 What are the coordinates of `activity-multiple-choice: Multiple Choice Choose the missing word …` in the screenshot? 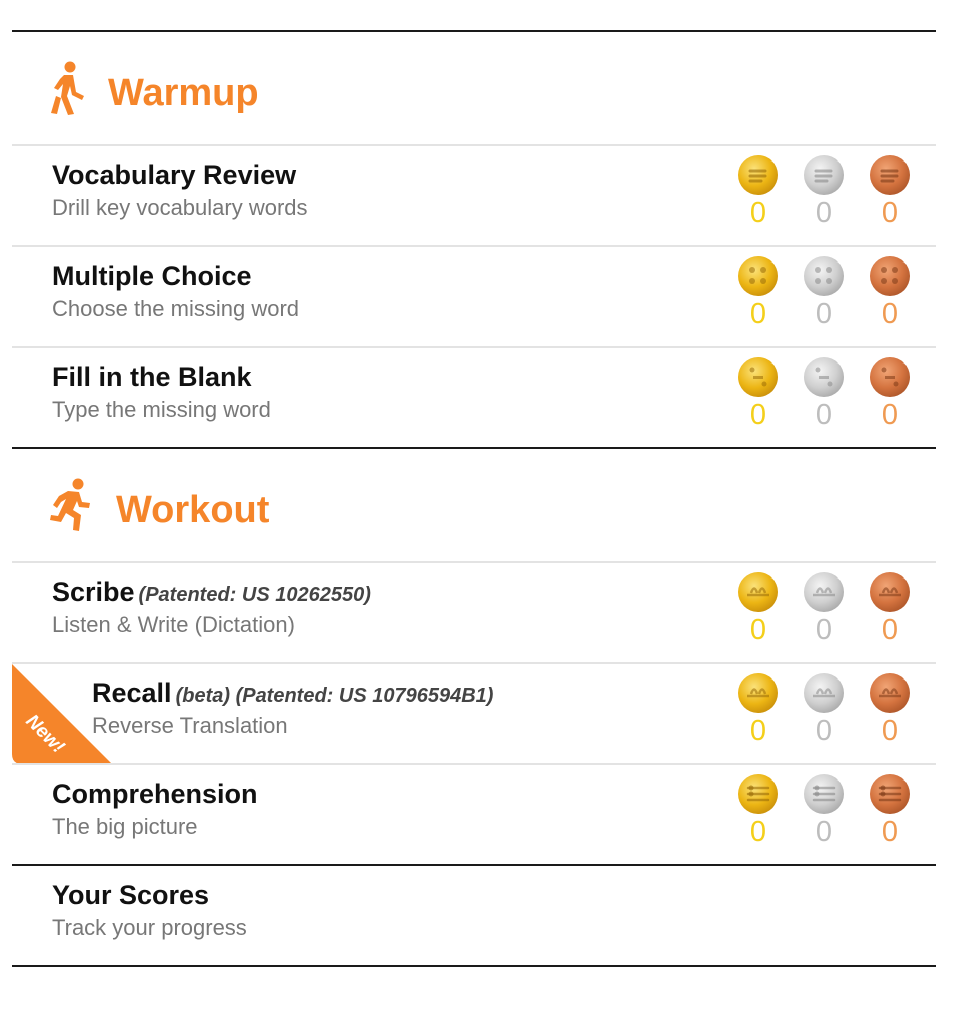 It's located at (474, 296).